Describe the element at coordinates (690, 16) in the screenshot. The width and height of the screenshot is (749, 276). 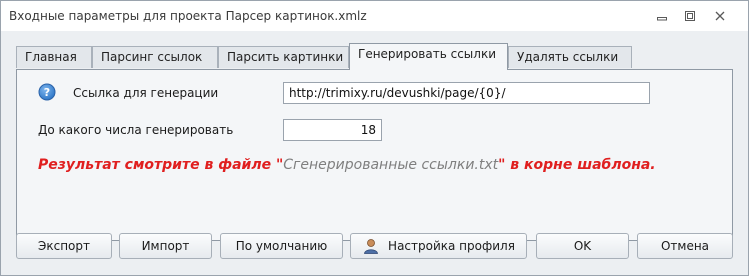
I see `maximize-icon` at that location.